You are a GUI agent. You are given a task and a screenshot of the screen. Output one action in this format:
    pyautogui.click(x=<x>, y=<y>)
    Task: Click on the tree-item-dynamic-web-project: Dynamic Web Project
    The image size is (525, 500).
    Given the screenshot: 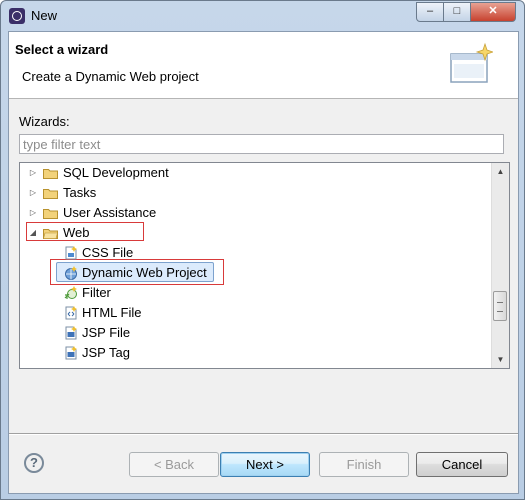 What is the action you would take?
    pyautogui.click(x=255, y=273)
    